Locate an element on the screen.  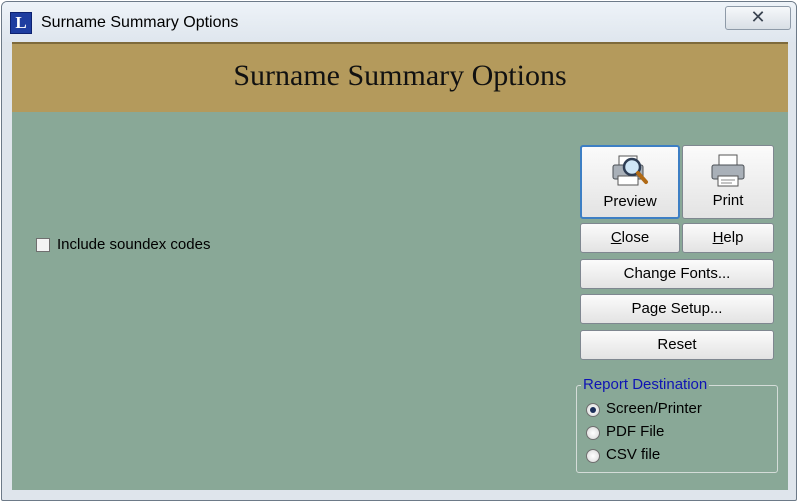
window-close-button: ✕ is located at coordinates (758, 18).